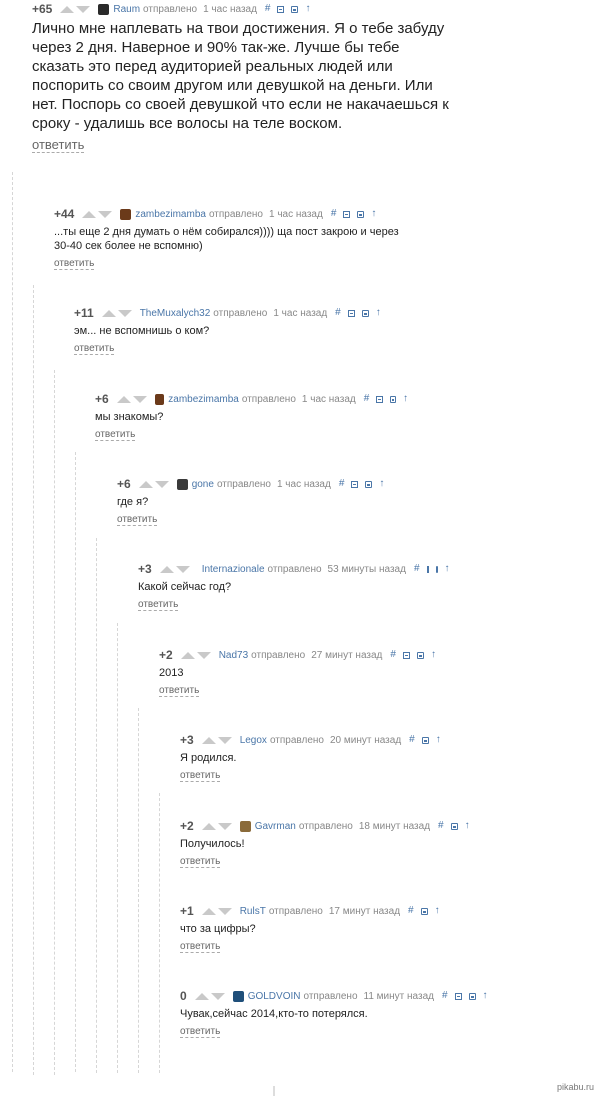  What do you see at coordinates (253, 740) in the screenshot?
I see `author-link: Legox` at bounding box center [253, 740].